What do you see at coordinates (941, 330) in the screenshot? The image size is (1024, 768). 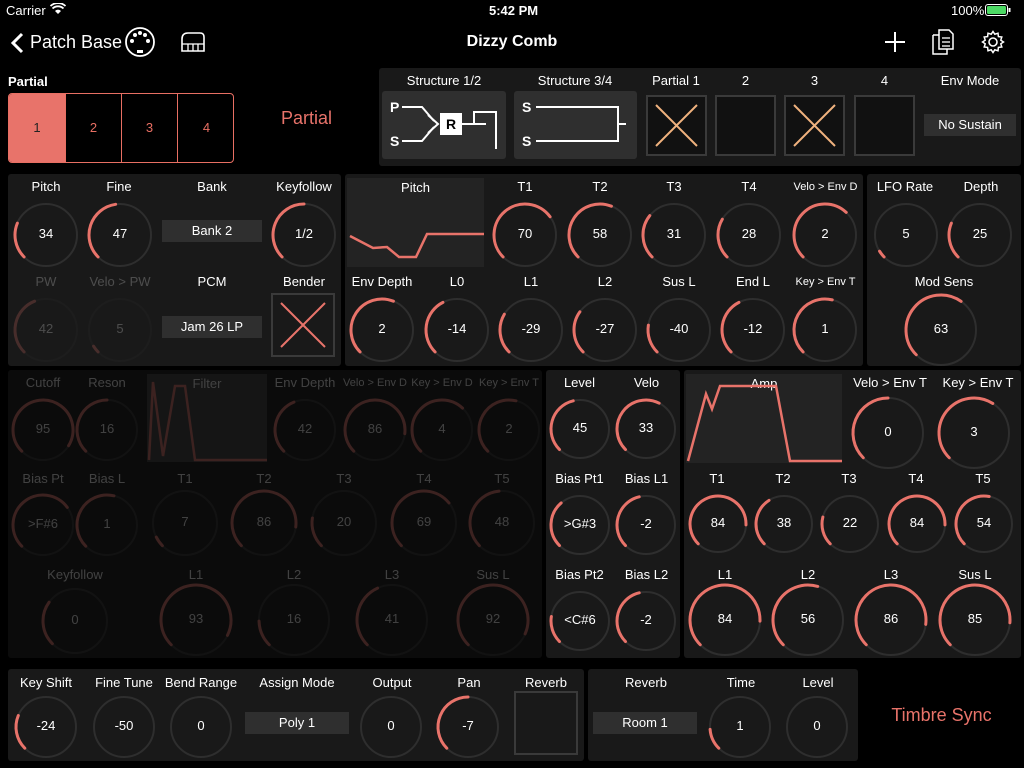 I see `lfo-mod-sens-knob: 63` at bounding box center [941, 330].